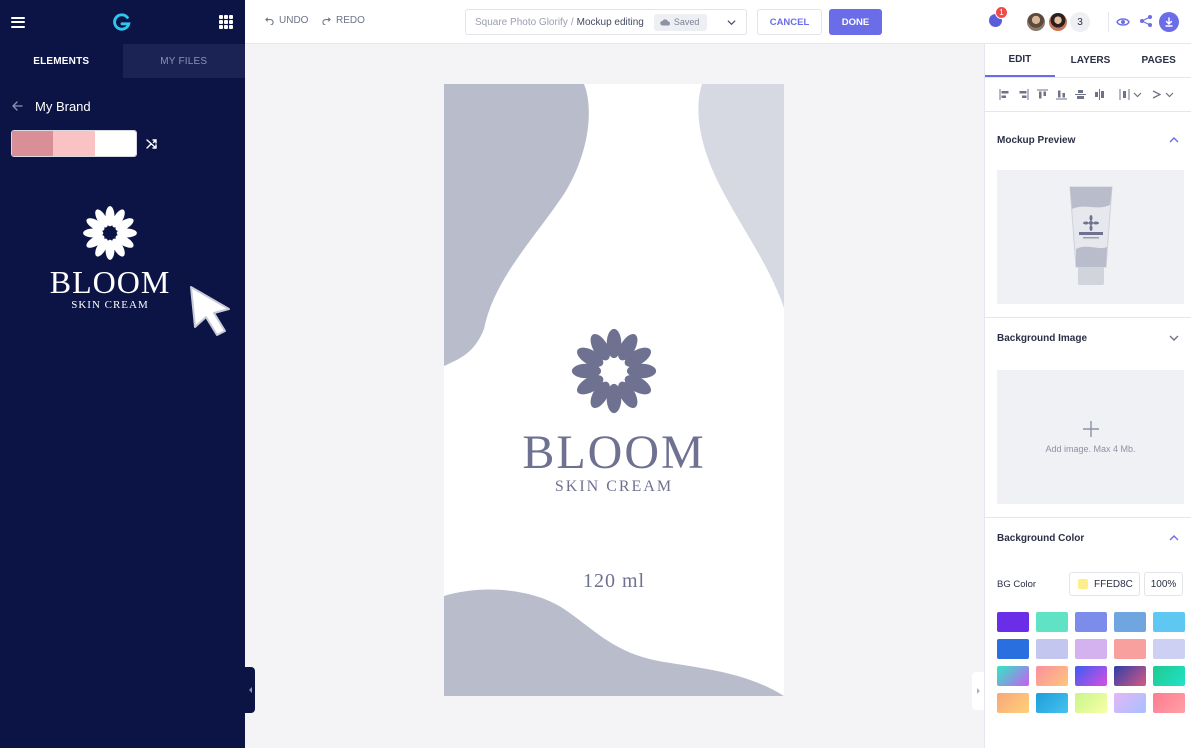  Describe the element at coordinates (614, 486) in the screenshot. I see `artboard-logo-subtitle: SKIN CREAM` at that location.